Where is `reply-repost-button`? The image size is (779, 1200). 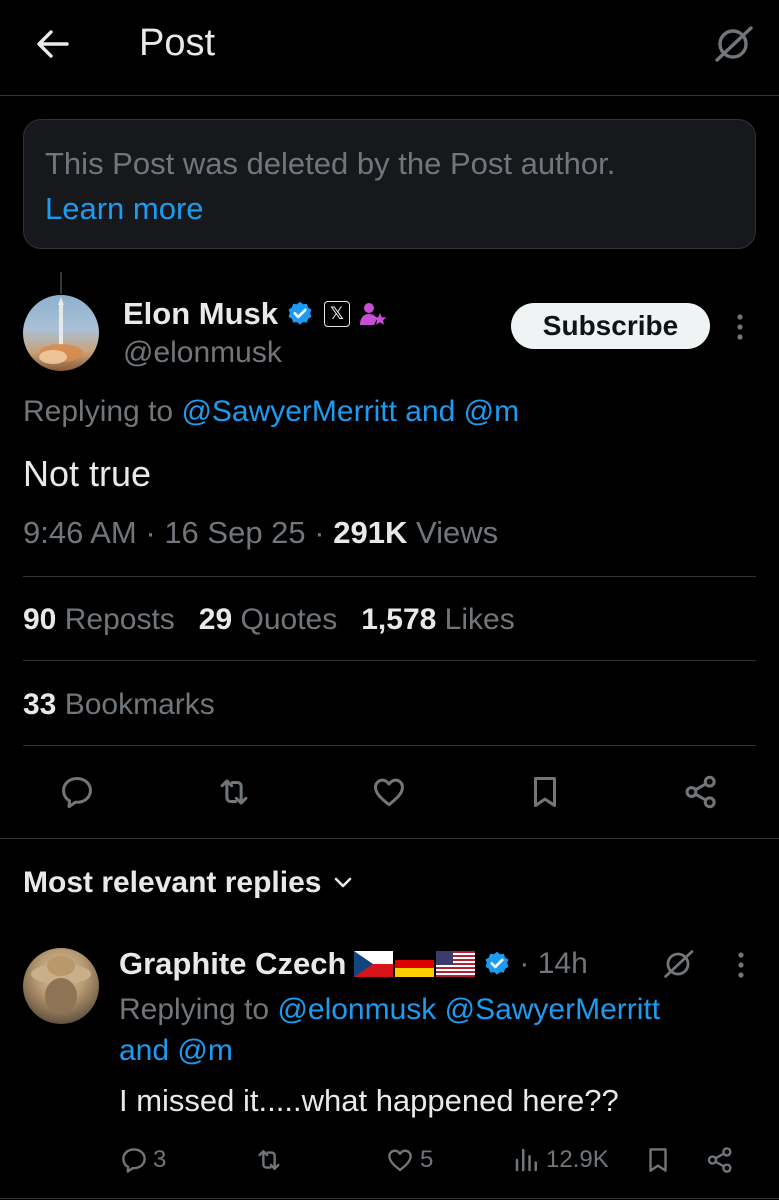 reply-repost-button is located at coordinates (271, 1160).